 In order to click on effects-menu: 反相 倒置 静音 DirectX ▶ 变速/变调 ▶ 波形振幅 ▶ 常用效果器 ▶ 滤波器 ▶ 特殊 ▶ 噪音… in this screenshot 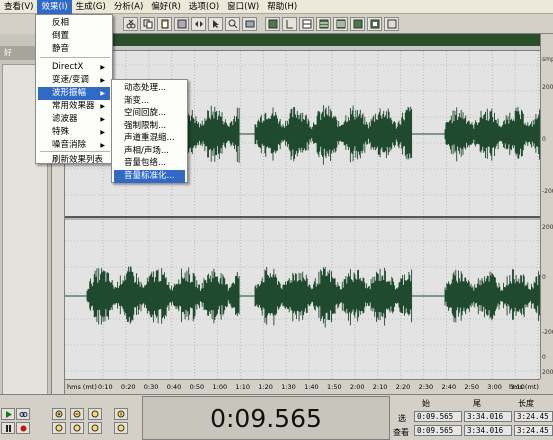, I will do `click(74, 90)`.